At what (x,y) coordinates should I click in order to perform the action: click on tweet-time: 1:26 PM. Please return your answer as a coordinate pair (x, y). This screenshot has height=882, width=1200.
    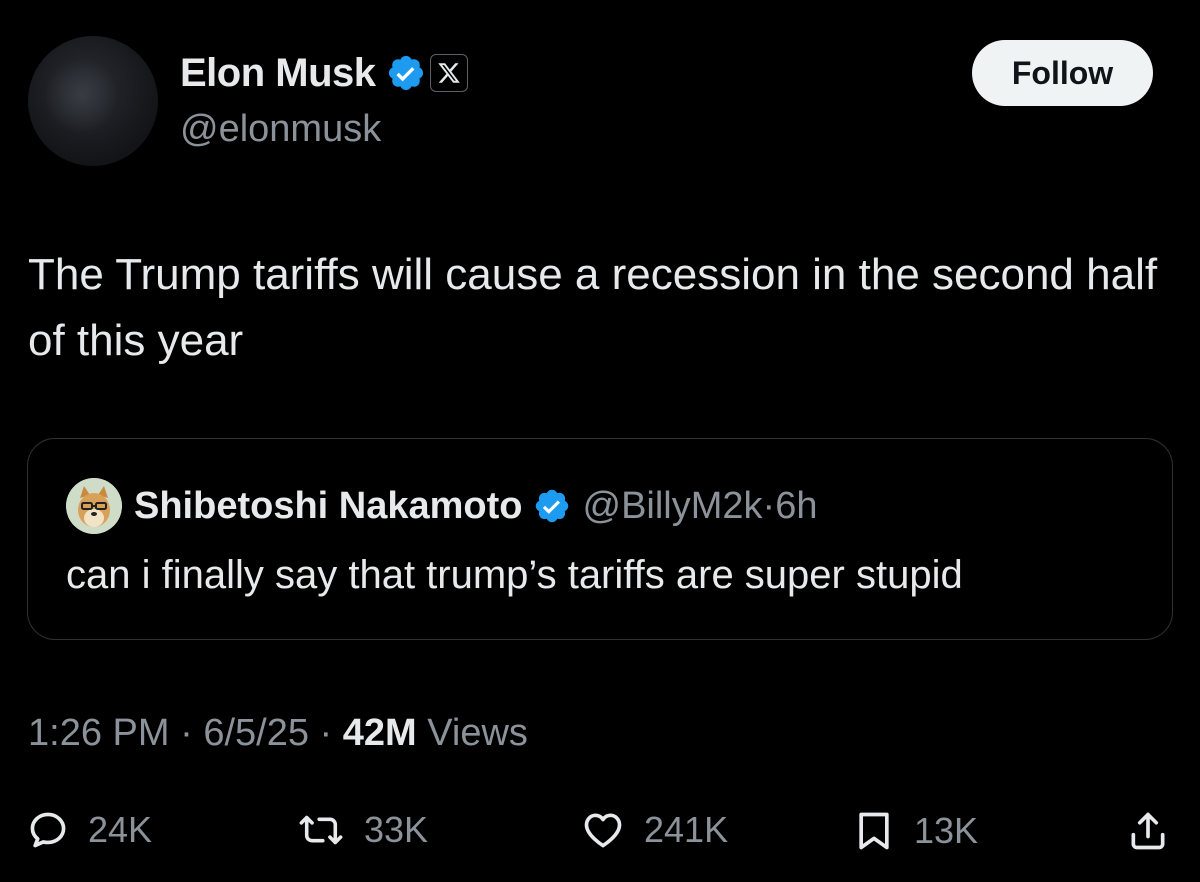
    Looking at the image, I should click on (99, 733).